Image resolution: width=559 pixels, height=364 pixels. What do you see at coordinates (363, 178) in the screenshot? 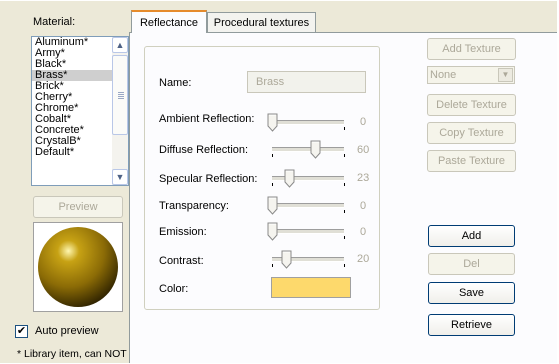
I see `specular-reflection-value: 23` at bounding box center [363, 178].